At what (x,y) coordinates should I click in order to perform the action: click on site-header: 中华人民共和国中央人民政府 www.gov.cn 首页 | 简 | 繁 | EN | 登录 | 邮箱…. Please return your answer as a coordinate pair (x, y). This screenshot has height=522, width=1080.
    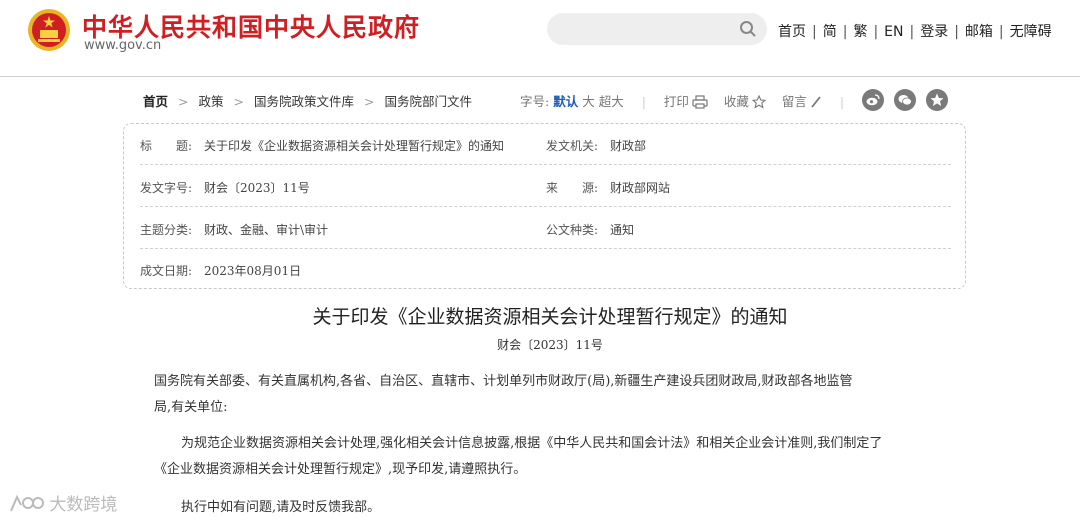
    Looking at the image, I should click on (540, 38).